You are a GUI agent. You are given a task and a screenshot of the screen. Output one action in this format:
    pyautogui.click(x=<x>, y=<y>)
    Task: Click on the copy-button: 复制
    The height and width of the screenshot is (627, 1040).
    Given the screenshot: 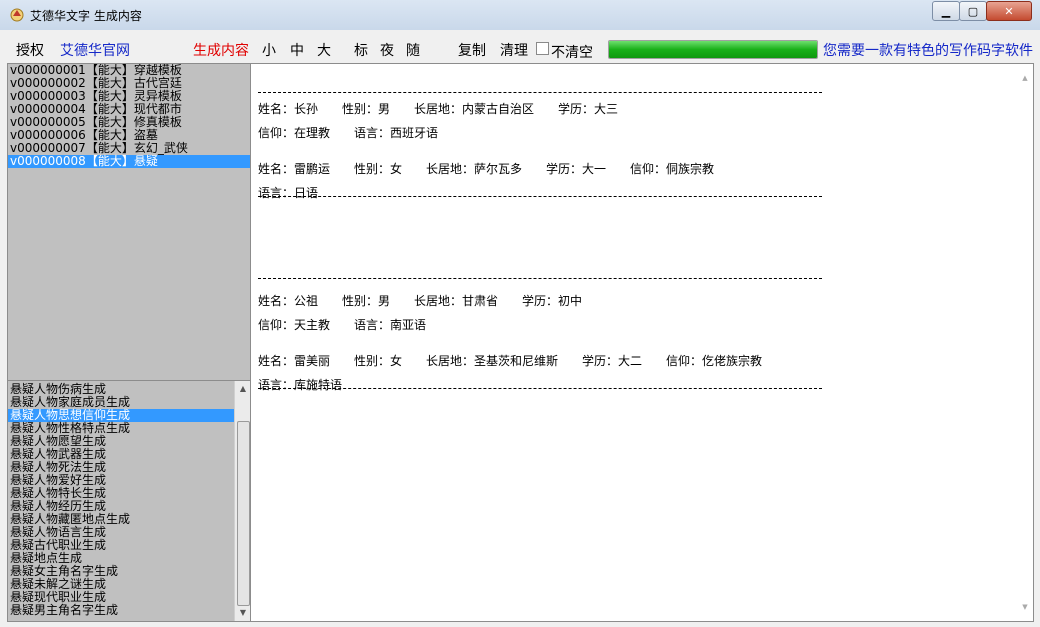 What is the action you would take?
    pyautogui.click(x=472, y=50)
    